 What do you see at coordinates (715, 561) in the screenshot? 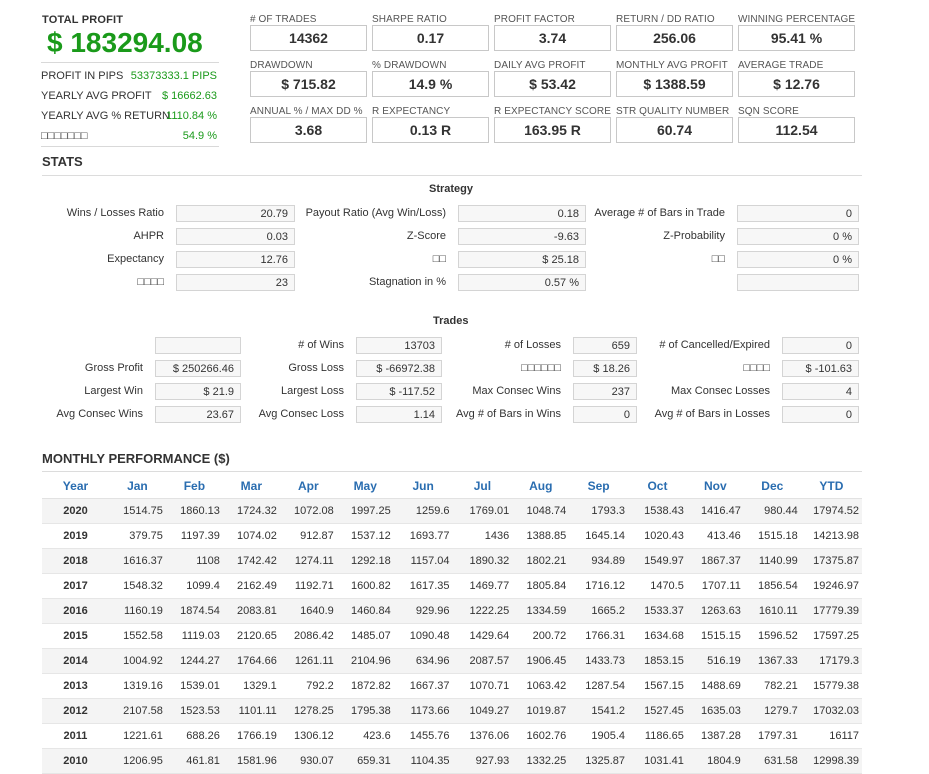
I see `value-cell: 1867.37` at bounding box center [715, 561].